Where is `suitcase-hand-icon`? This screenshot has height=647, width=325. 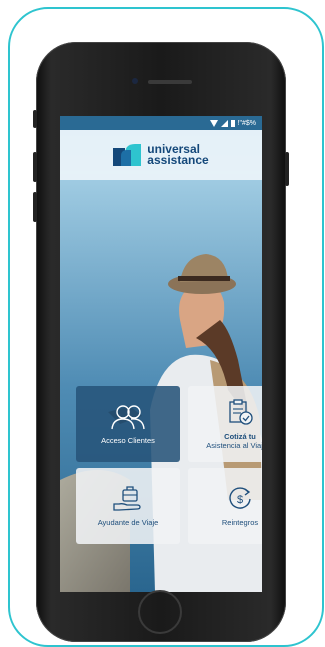
suitcase-hand-icon is located at coordinates (127, 498).